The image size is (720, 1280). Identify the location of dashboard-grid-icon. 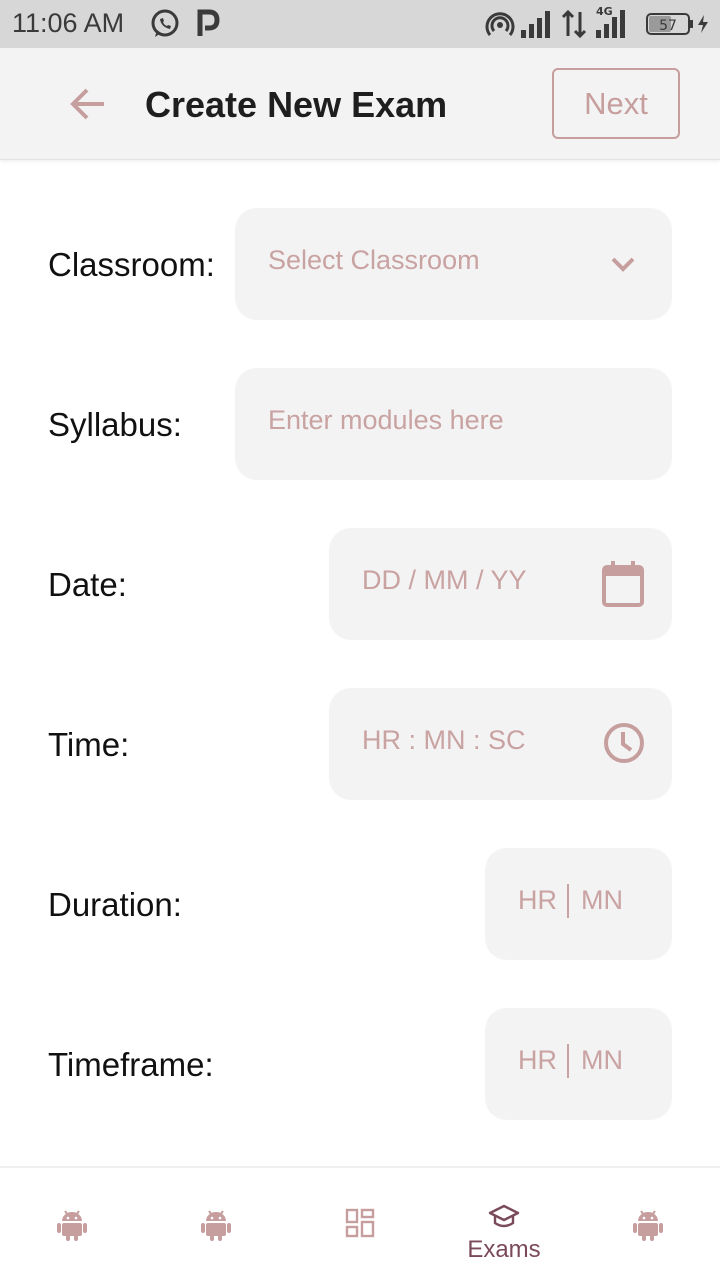
(360, 1225).